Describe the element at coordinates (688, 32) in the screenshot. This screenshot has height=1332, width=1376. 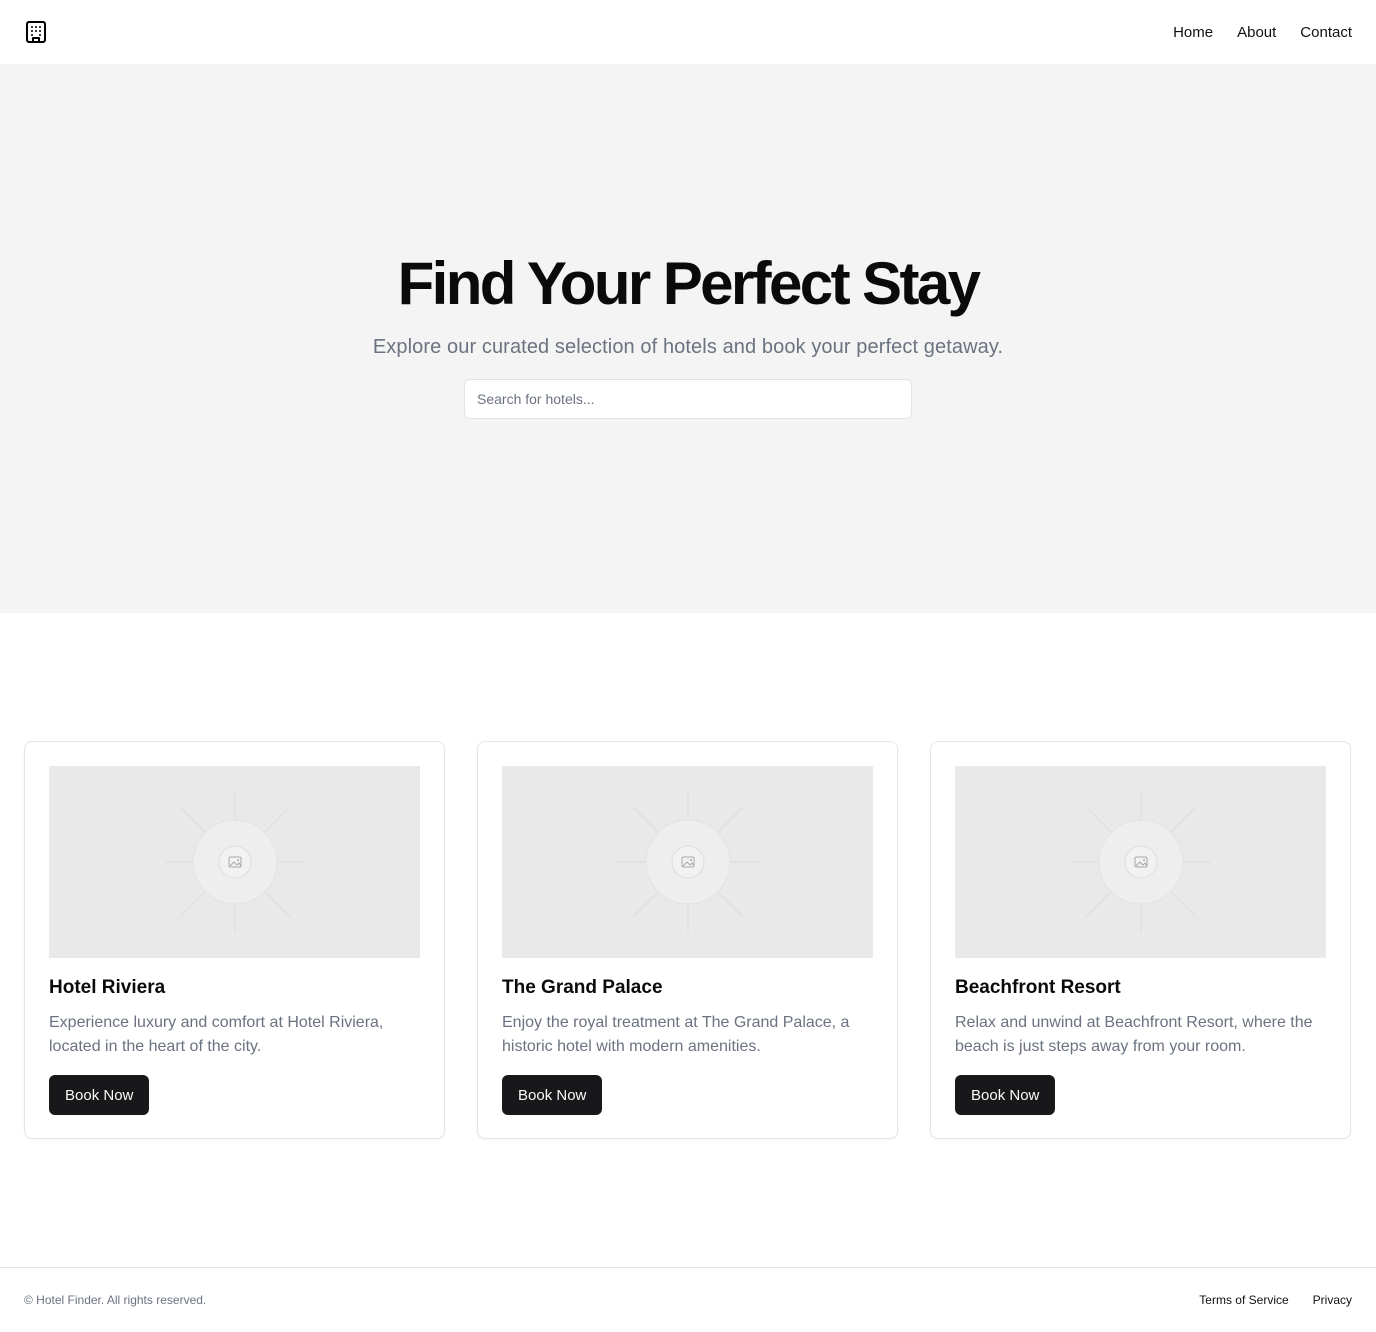
I see `site-header: Home About Contact` at that location.